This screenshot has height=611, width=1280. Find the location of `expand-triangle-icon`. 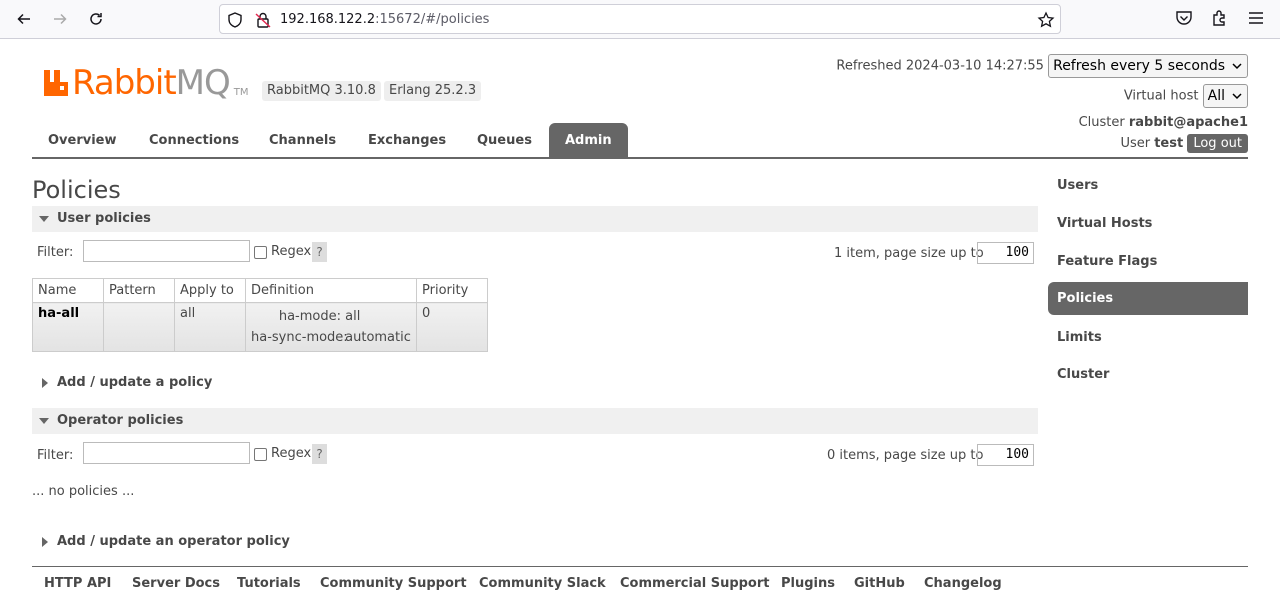

expand-triangle-icon is located at coordinates (45, 542).